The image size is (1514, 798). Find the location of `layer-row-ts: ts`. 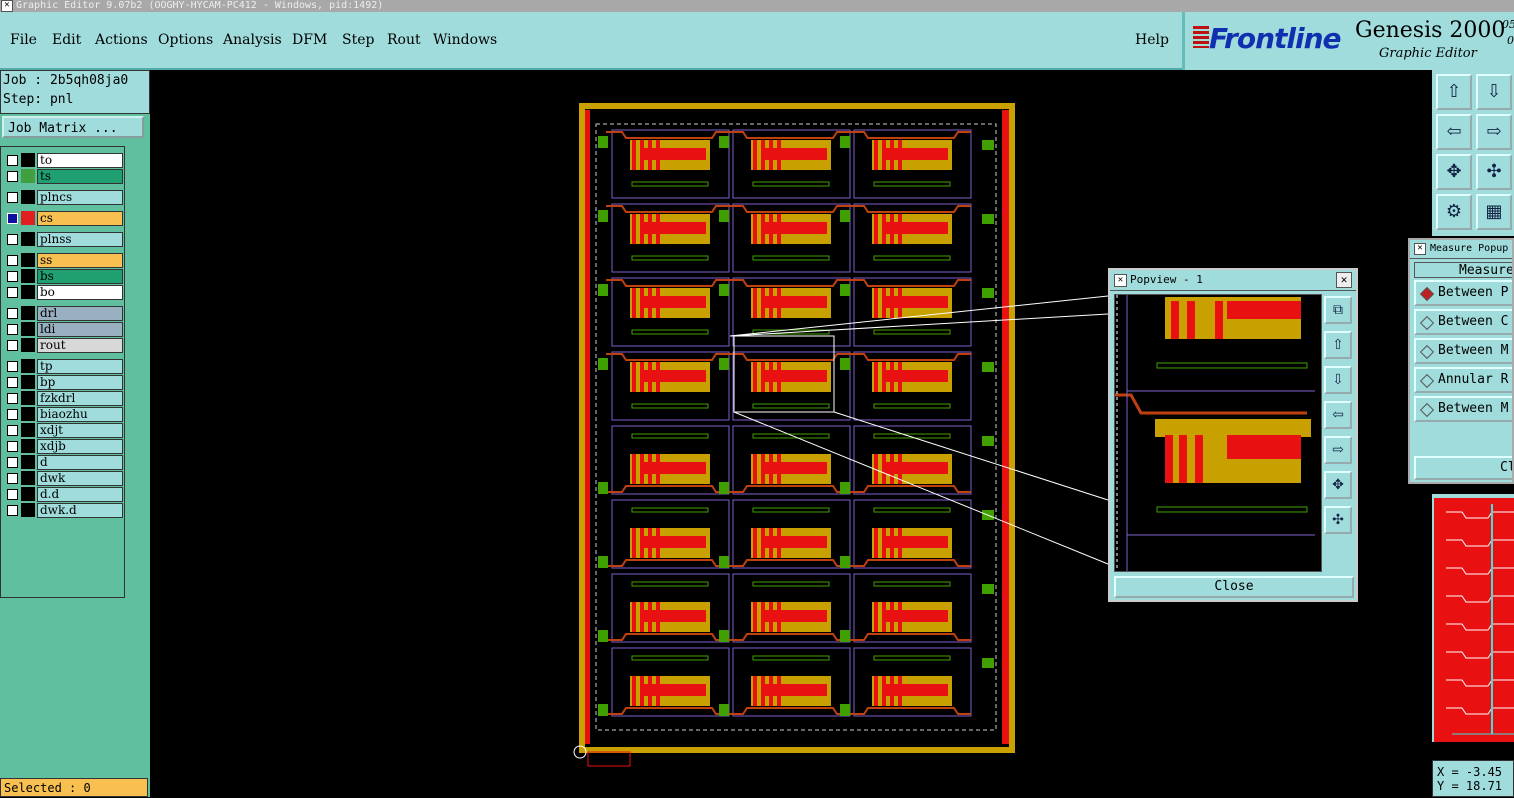

layer-row-ts: ts is located at coordinates (62, 176).